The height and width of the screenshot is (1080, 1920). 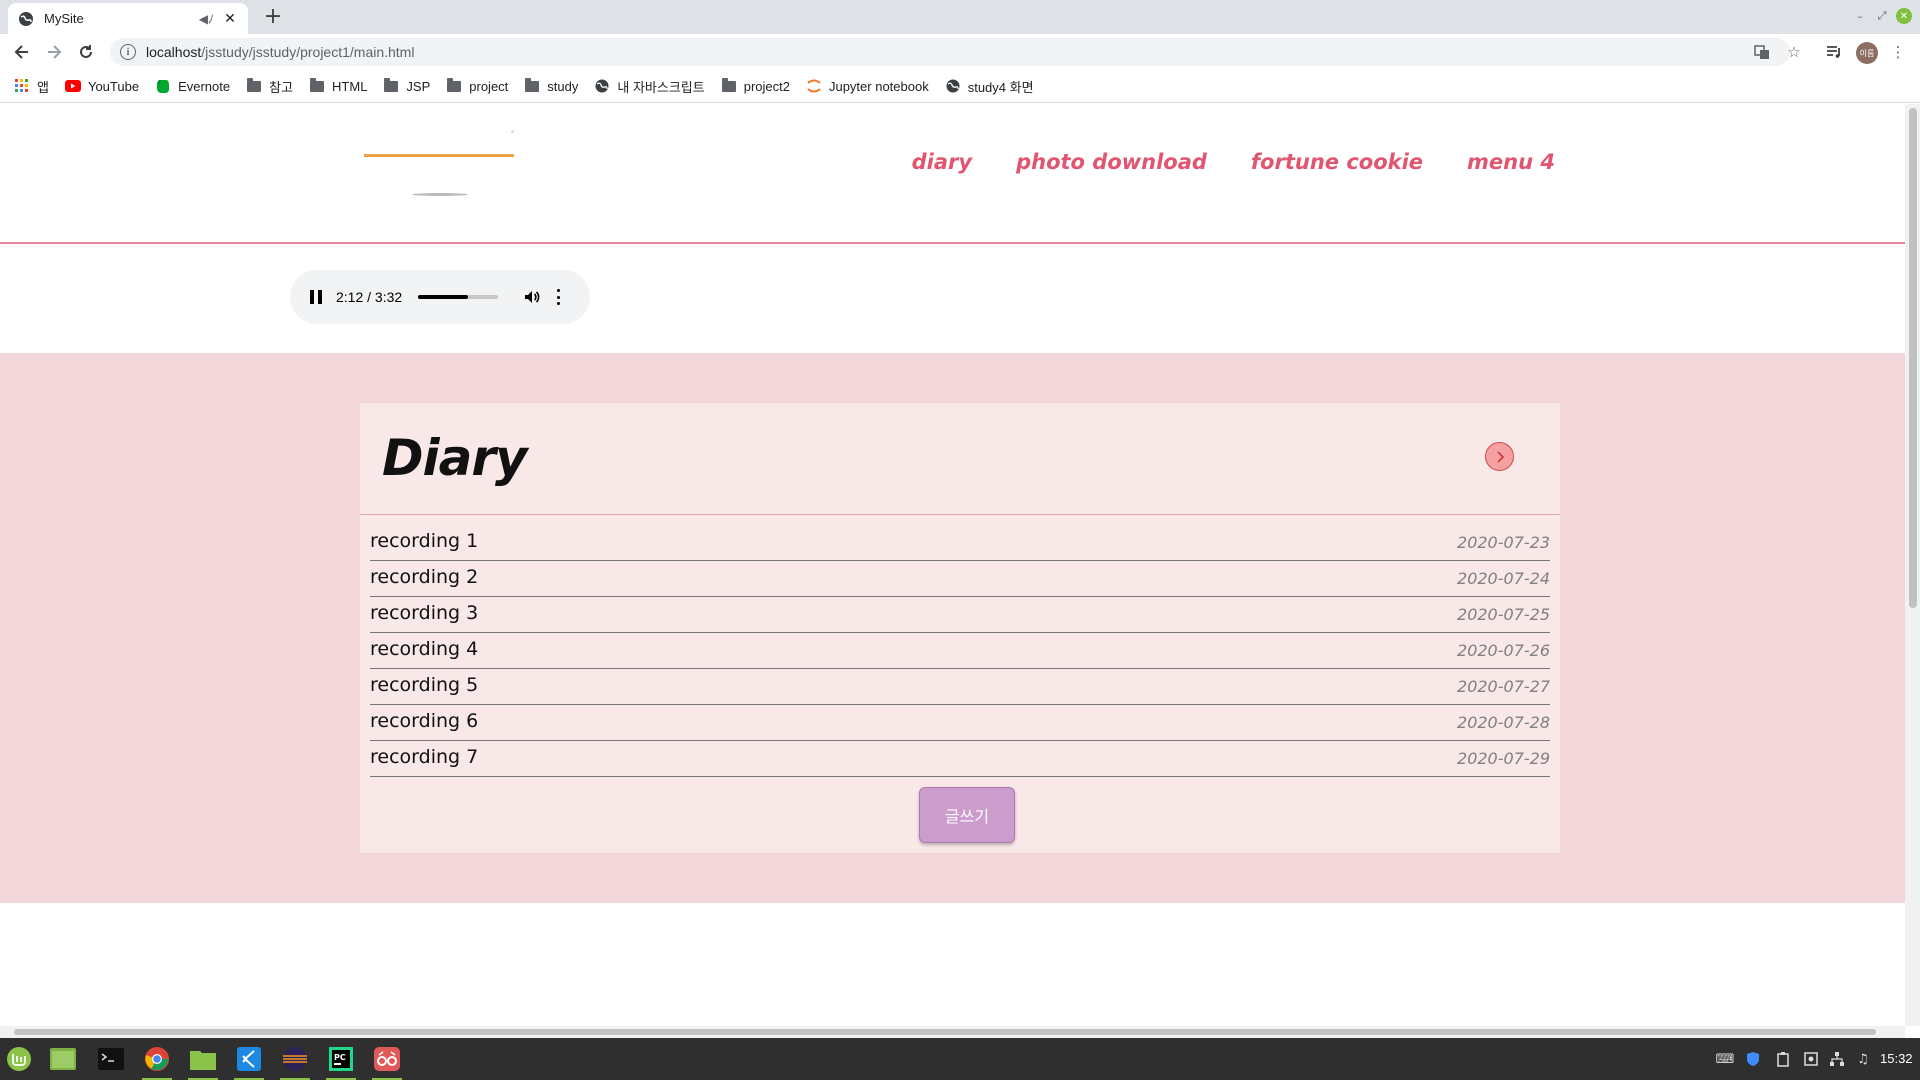 I want to click on back-icon, so click(x=22, y=52).